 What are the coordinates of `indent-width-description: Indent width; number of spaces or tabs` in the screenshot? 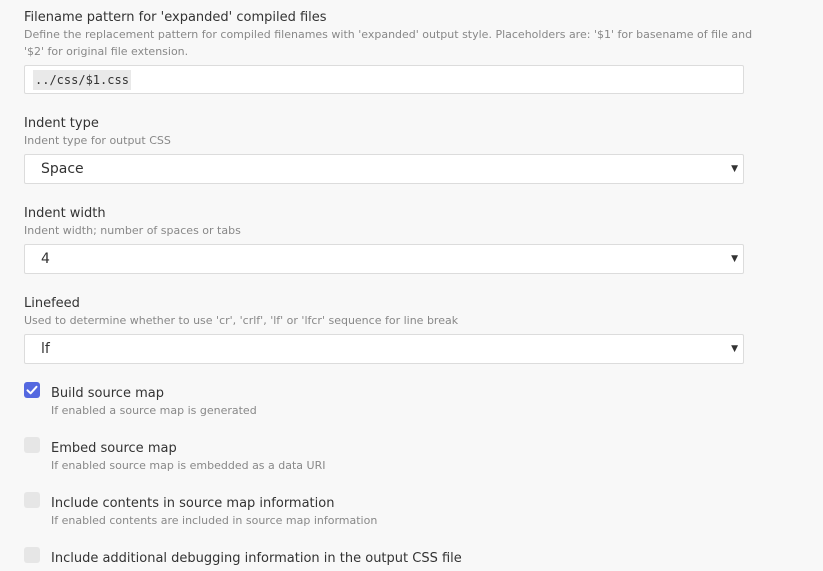 It's located at (132, 230).